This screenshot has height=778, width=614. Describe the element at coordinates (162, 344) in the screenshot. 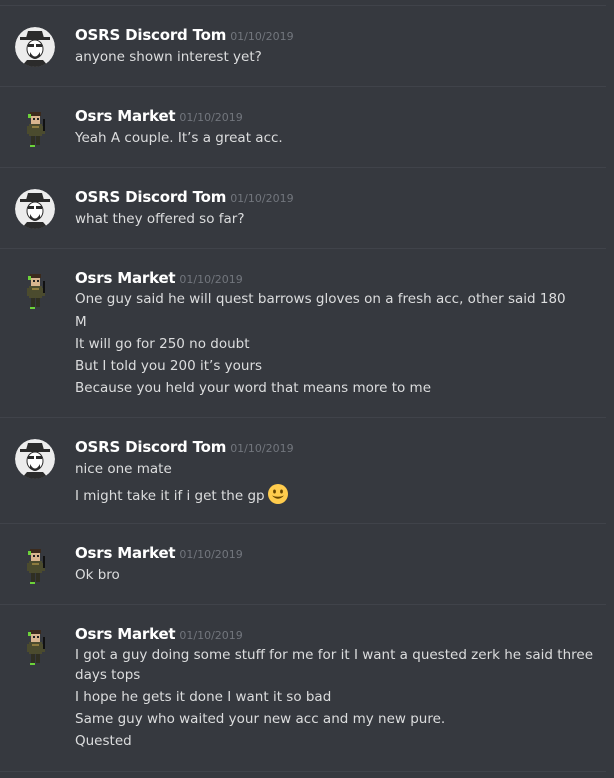

I see `message-text: It will go for 250 no doubt` at that location.